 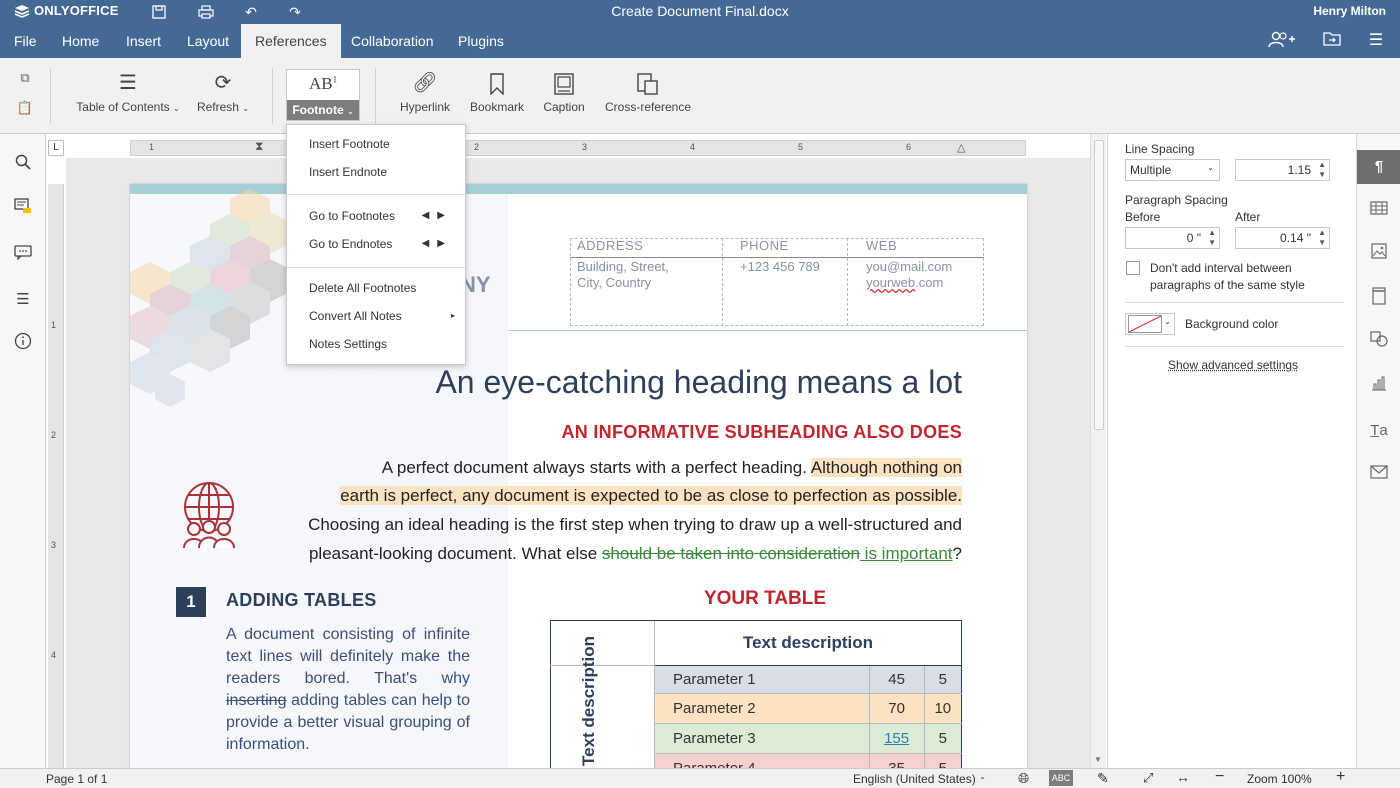 What do you see at coordinates (445, 243) in the screenshot?
I see `next-endnote-arrow-icon: ▶` at bounding box center [445, 243].